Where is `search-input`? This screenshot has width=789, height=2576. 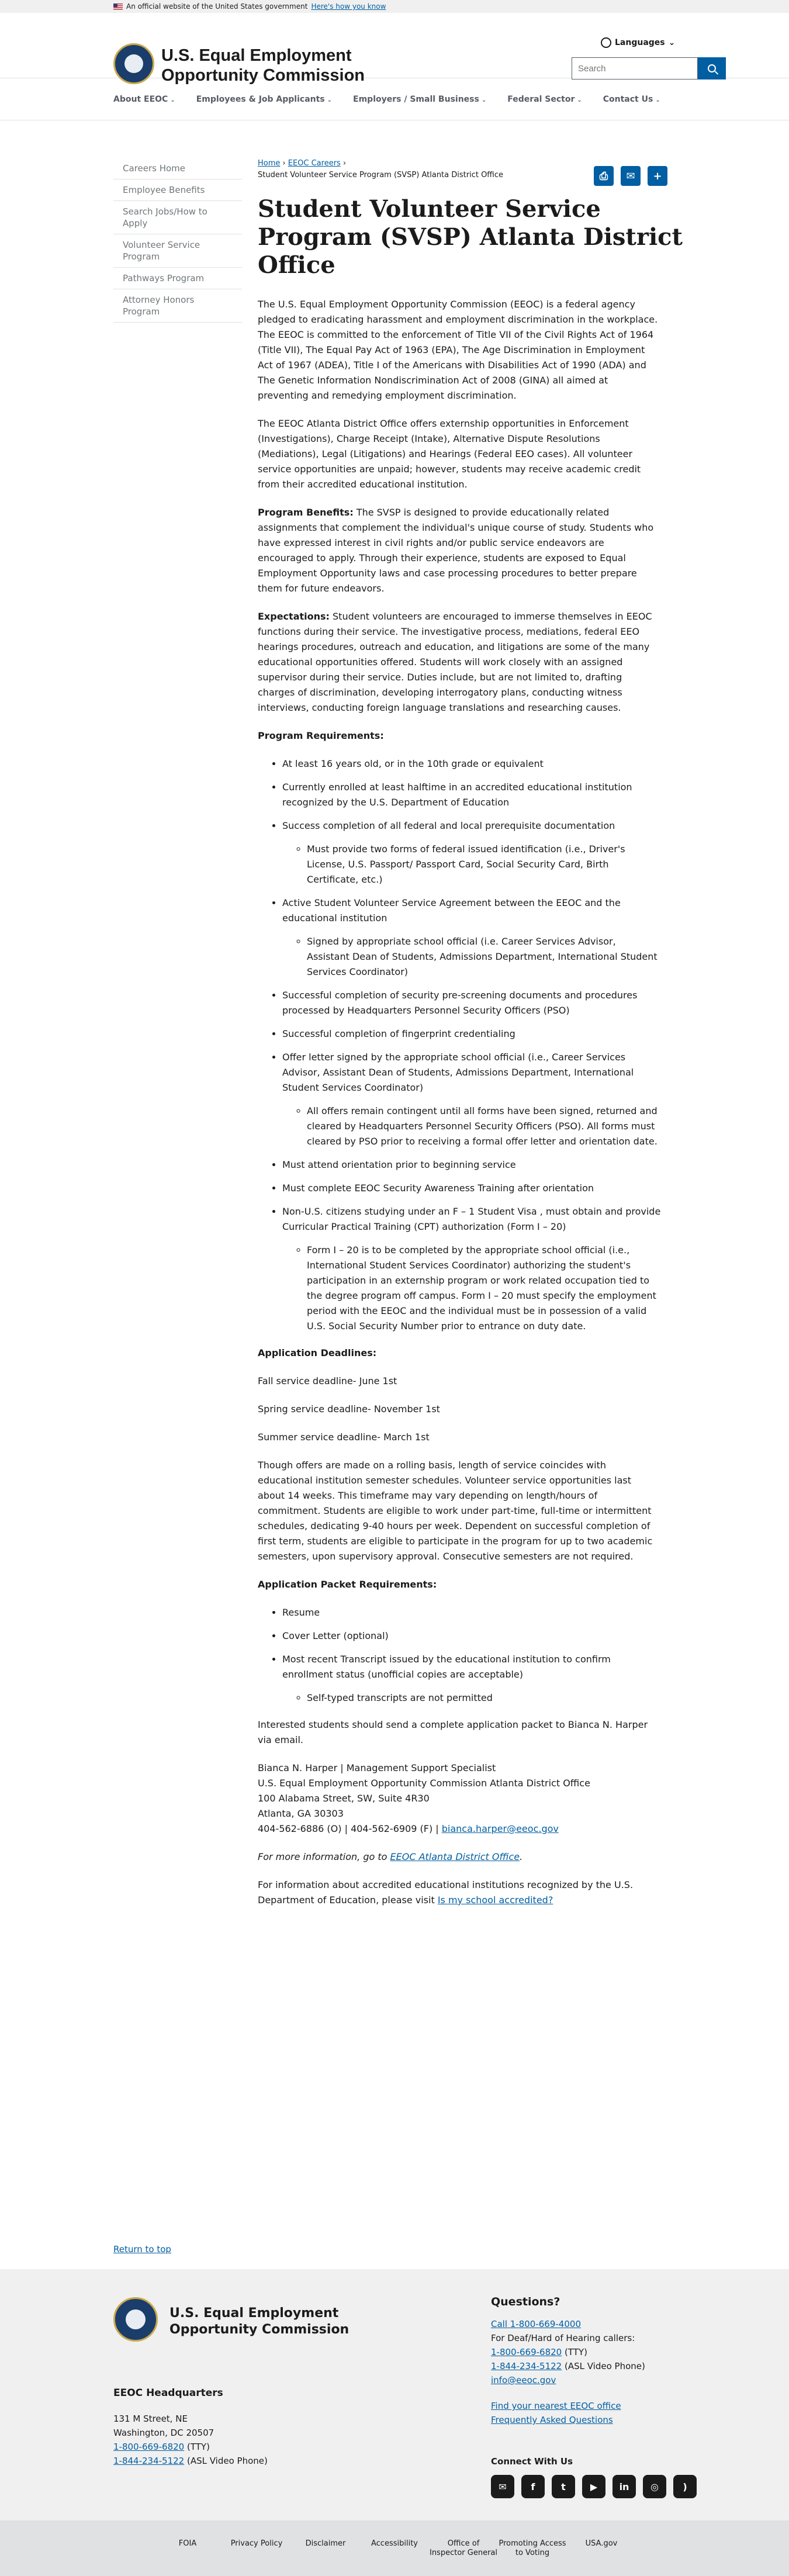
search-input is located at coordinates (635, 68).